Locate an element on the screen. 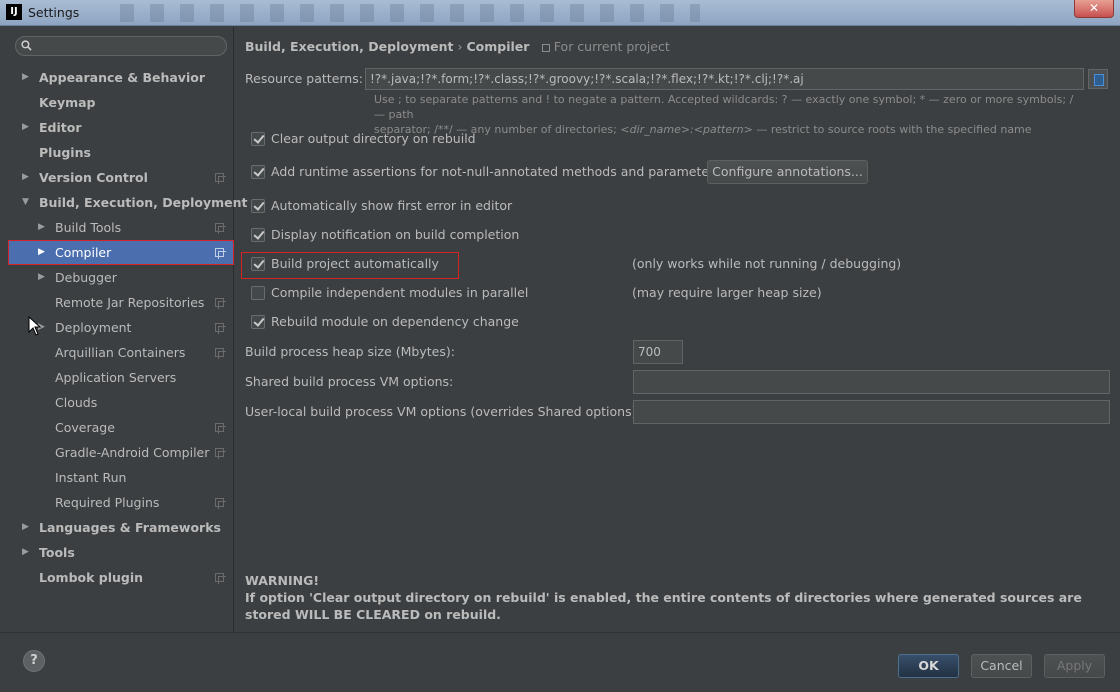  runtime-assertions-checkbox is located at coordinates (258, 172).